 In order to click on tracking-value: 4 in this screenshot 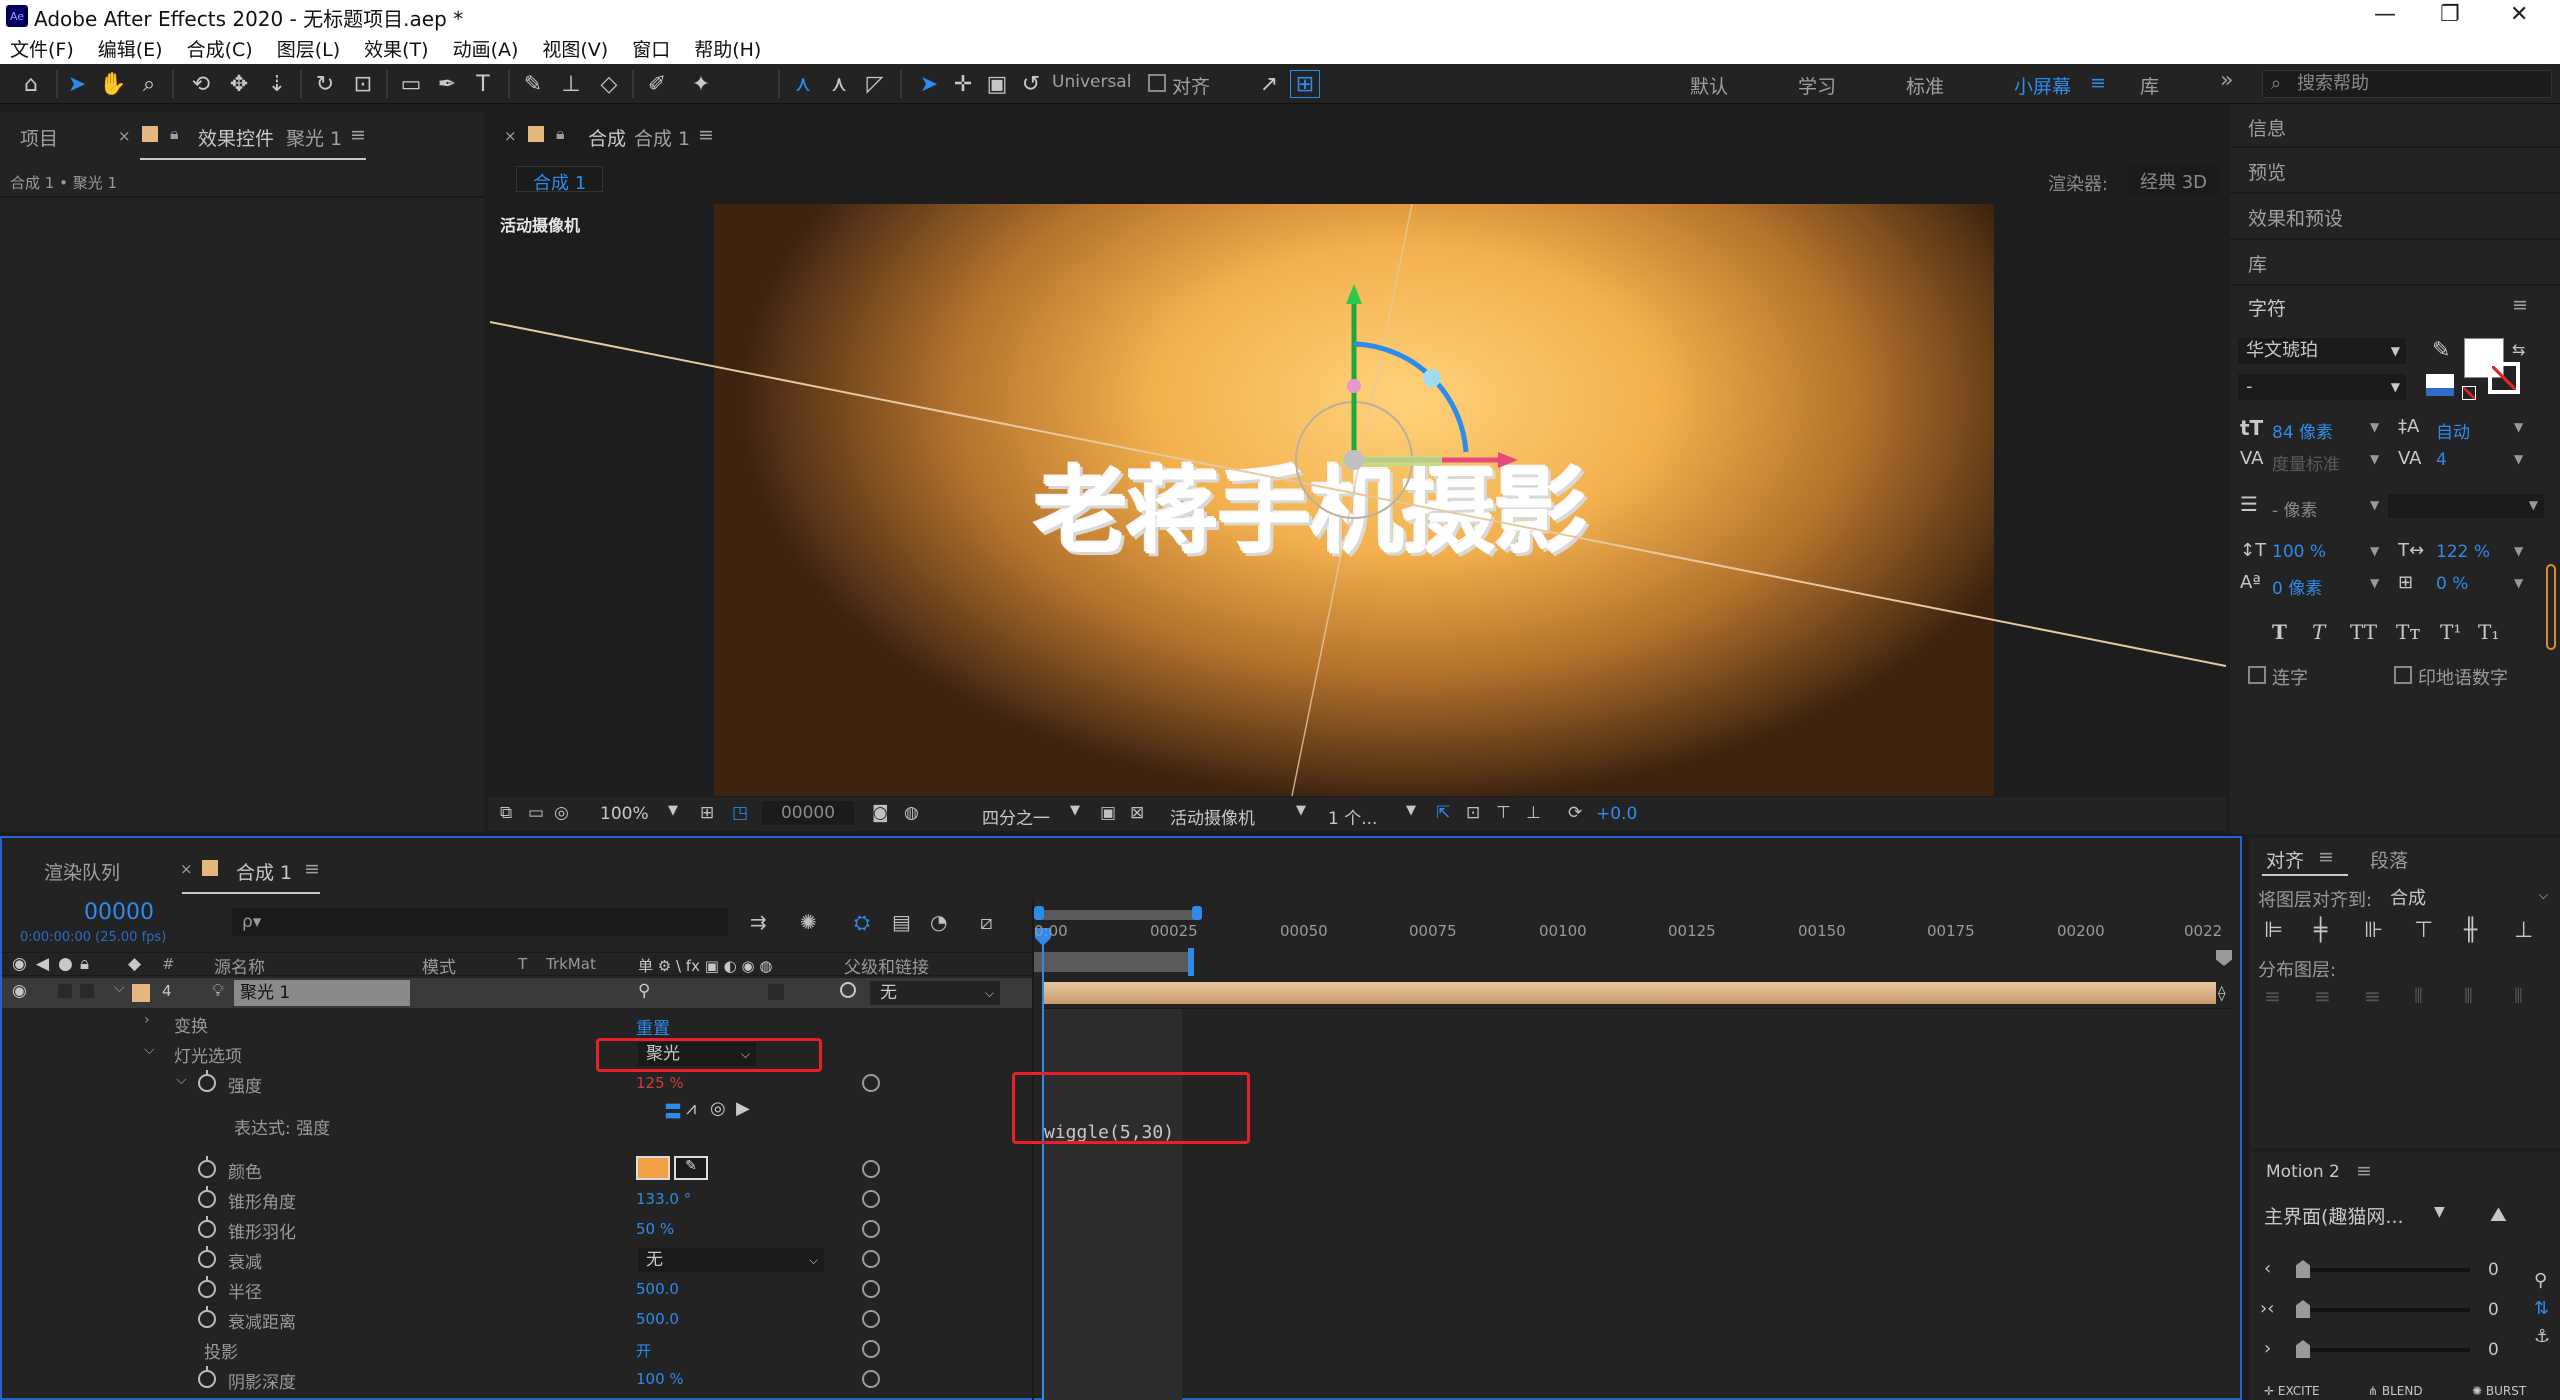, I will do `click(2441, 460)`.